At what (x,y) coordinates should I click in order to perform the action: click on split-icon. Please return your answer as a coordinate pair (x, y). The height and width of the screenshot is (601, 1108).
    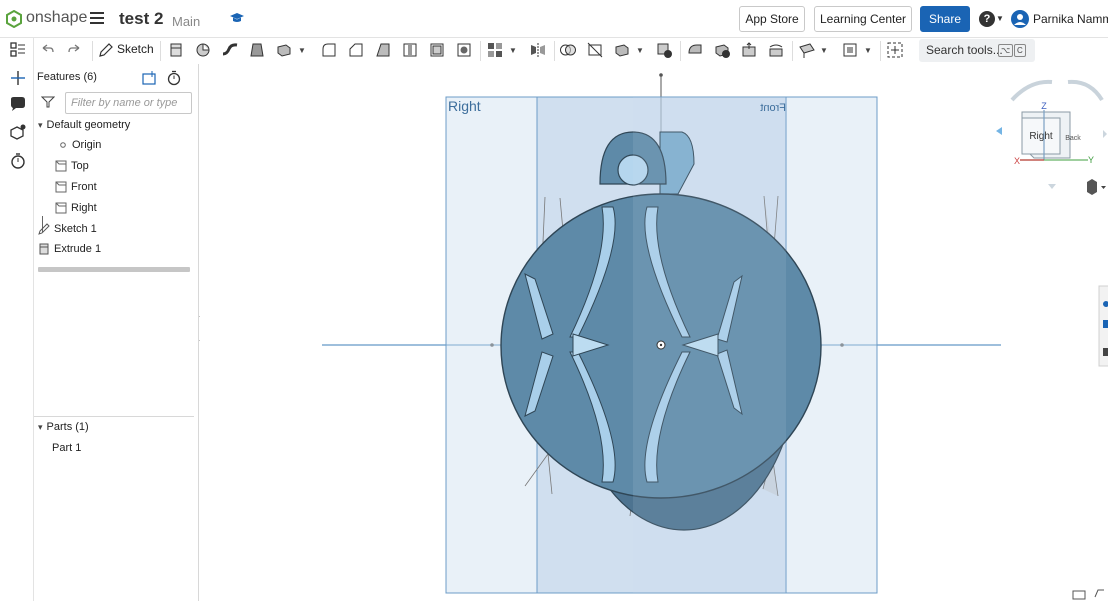
    Looking at the image, I should click on (595, 50).